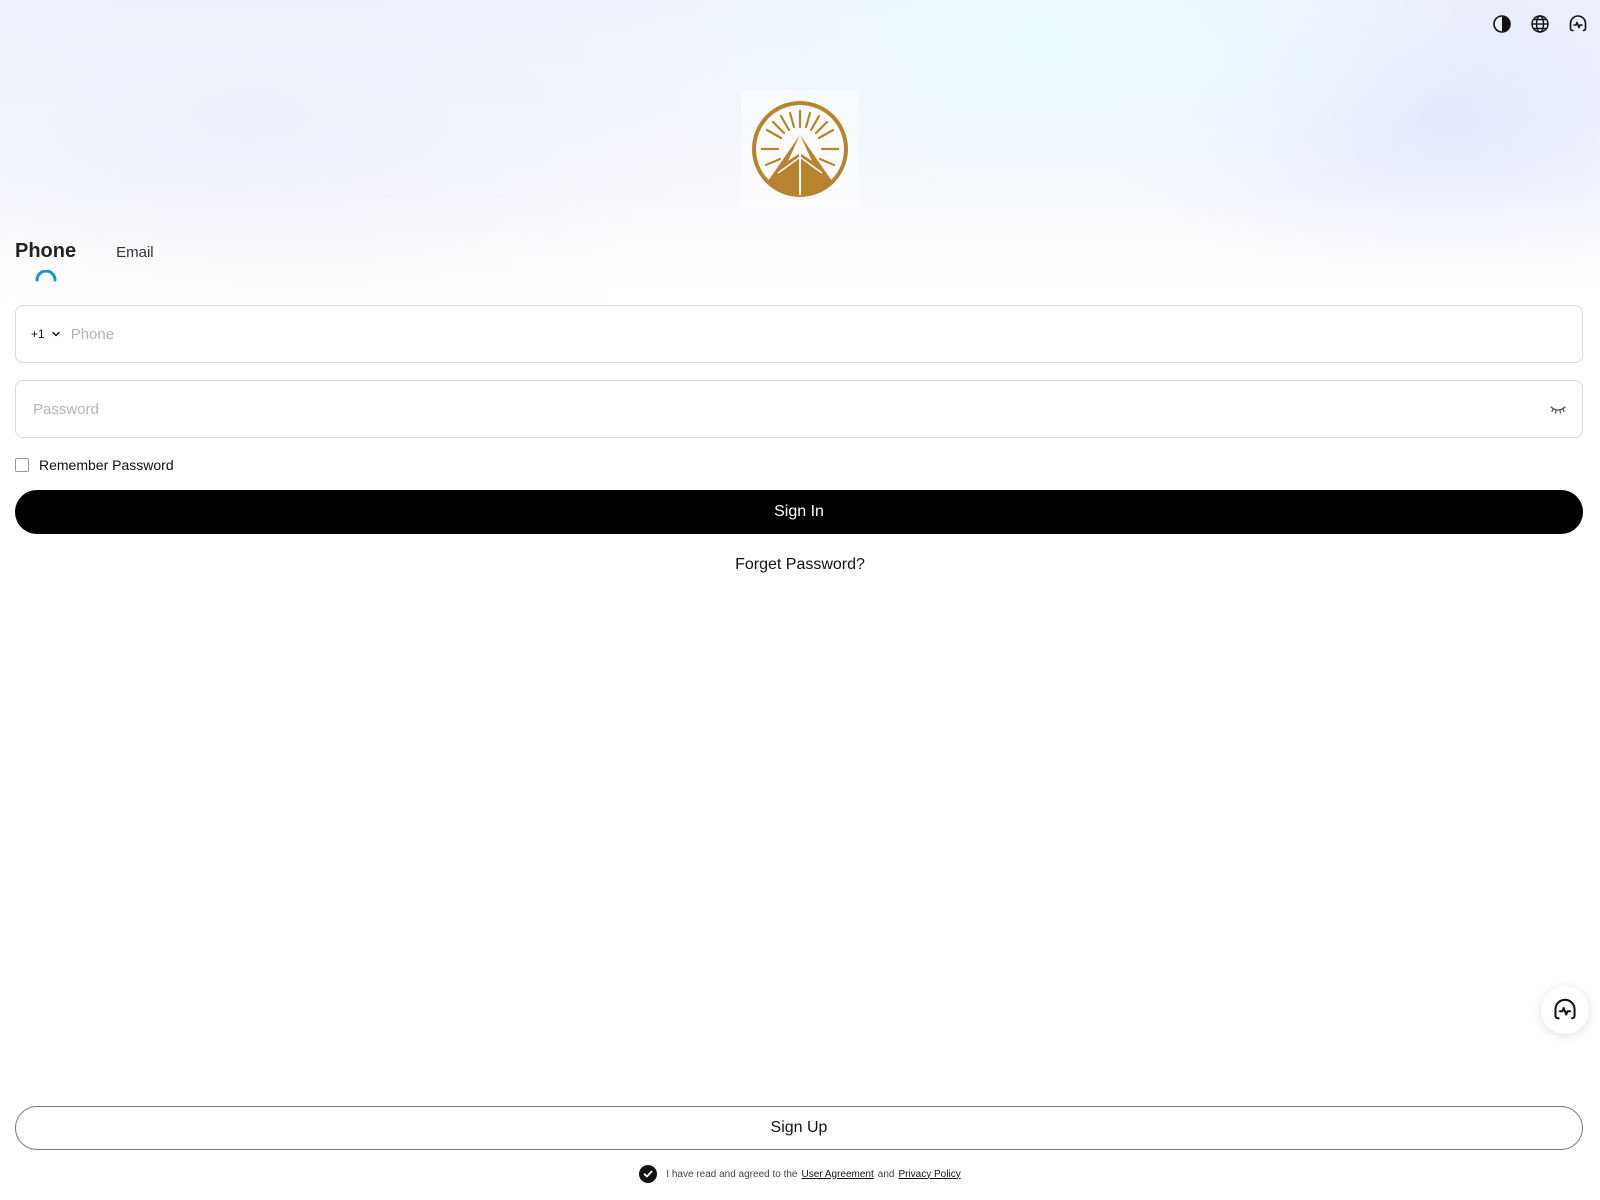 The image size is (1600, 1200). Describe the element at coordinates (799, 512) in the screenshot. I see `sign-in-button: Sign In` at that location.